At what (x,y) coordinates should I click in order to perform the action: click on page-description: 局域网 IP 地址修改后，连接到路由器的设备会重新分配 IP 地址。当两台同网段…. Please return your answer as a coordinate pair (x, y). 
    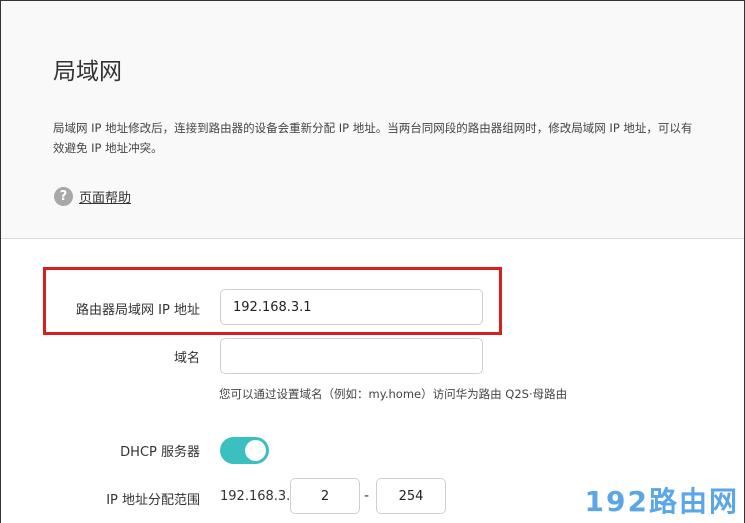
    Looking at the image, I should click on (373, 138).